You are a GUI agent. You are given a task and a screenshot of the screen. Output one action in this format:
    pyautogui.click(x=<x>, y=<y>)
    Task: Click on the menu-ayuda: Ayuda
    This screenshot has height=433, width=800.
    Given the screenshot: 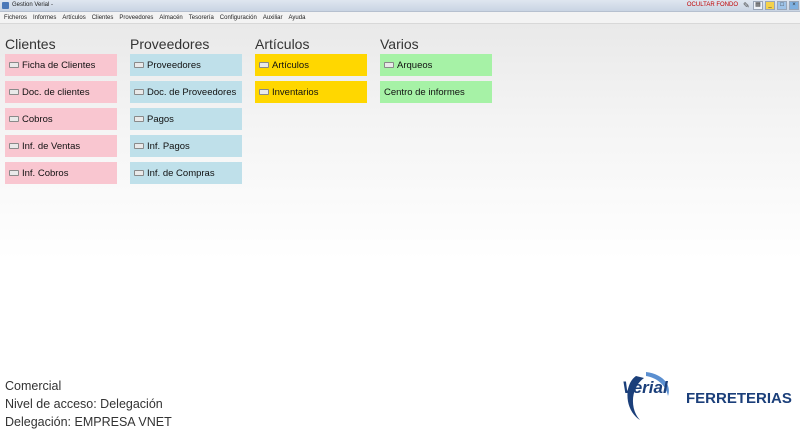 What is the action you would take?
    pyautogui.click(x=297, y=18)
    